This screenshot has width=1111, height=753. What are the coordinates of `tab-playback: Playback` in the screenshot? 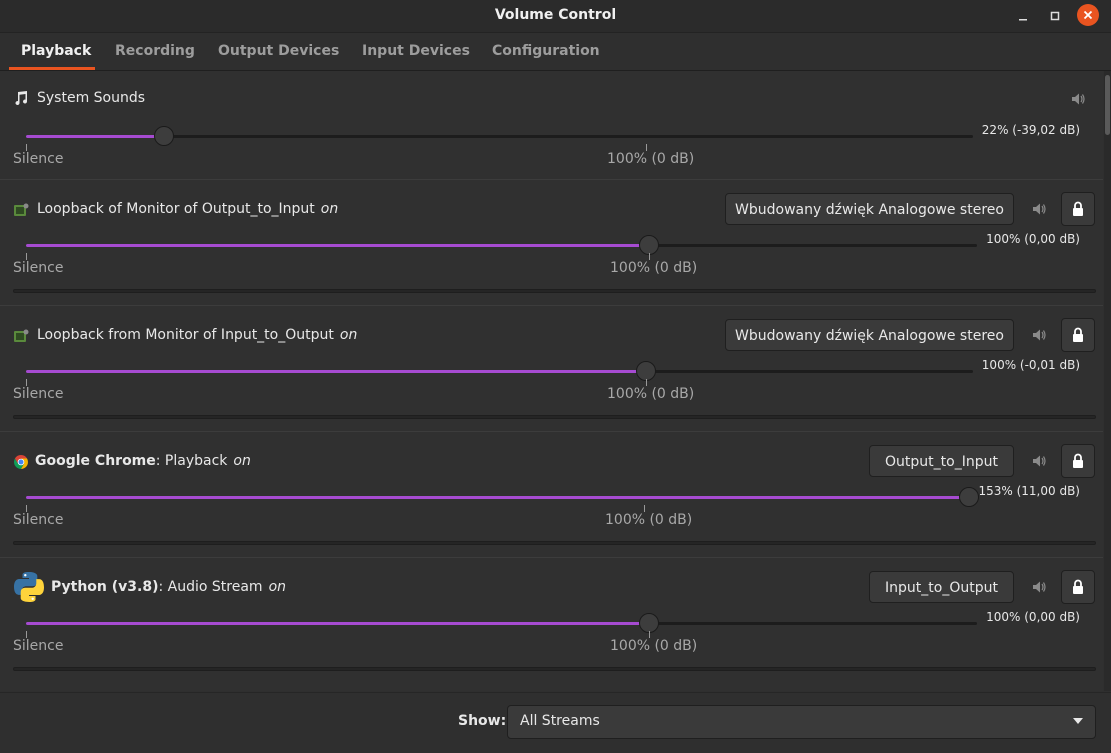 It's located at (56, 51).